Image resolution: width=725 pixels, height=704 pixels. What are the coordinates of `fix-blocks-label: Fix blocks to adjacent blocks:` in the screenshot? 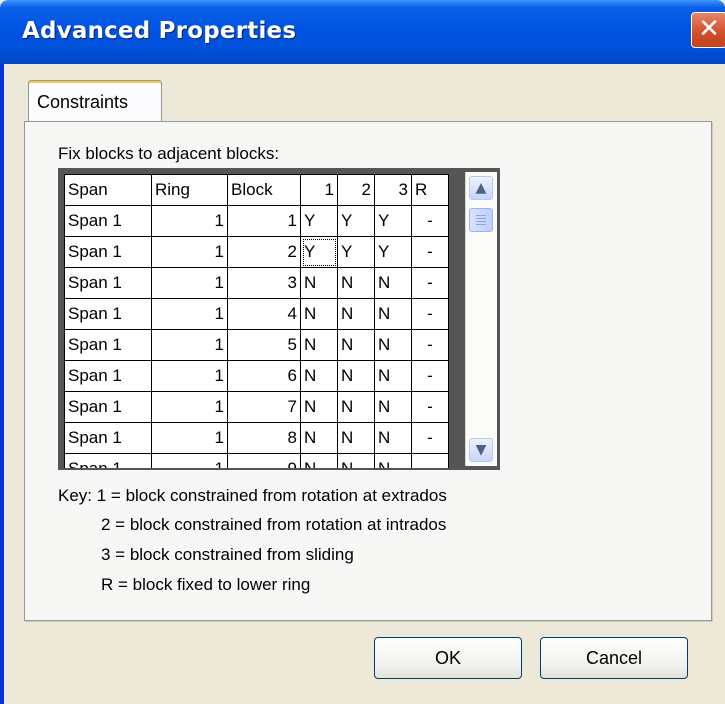 It's located at (169, 153).